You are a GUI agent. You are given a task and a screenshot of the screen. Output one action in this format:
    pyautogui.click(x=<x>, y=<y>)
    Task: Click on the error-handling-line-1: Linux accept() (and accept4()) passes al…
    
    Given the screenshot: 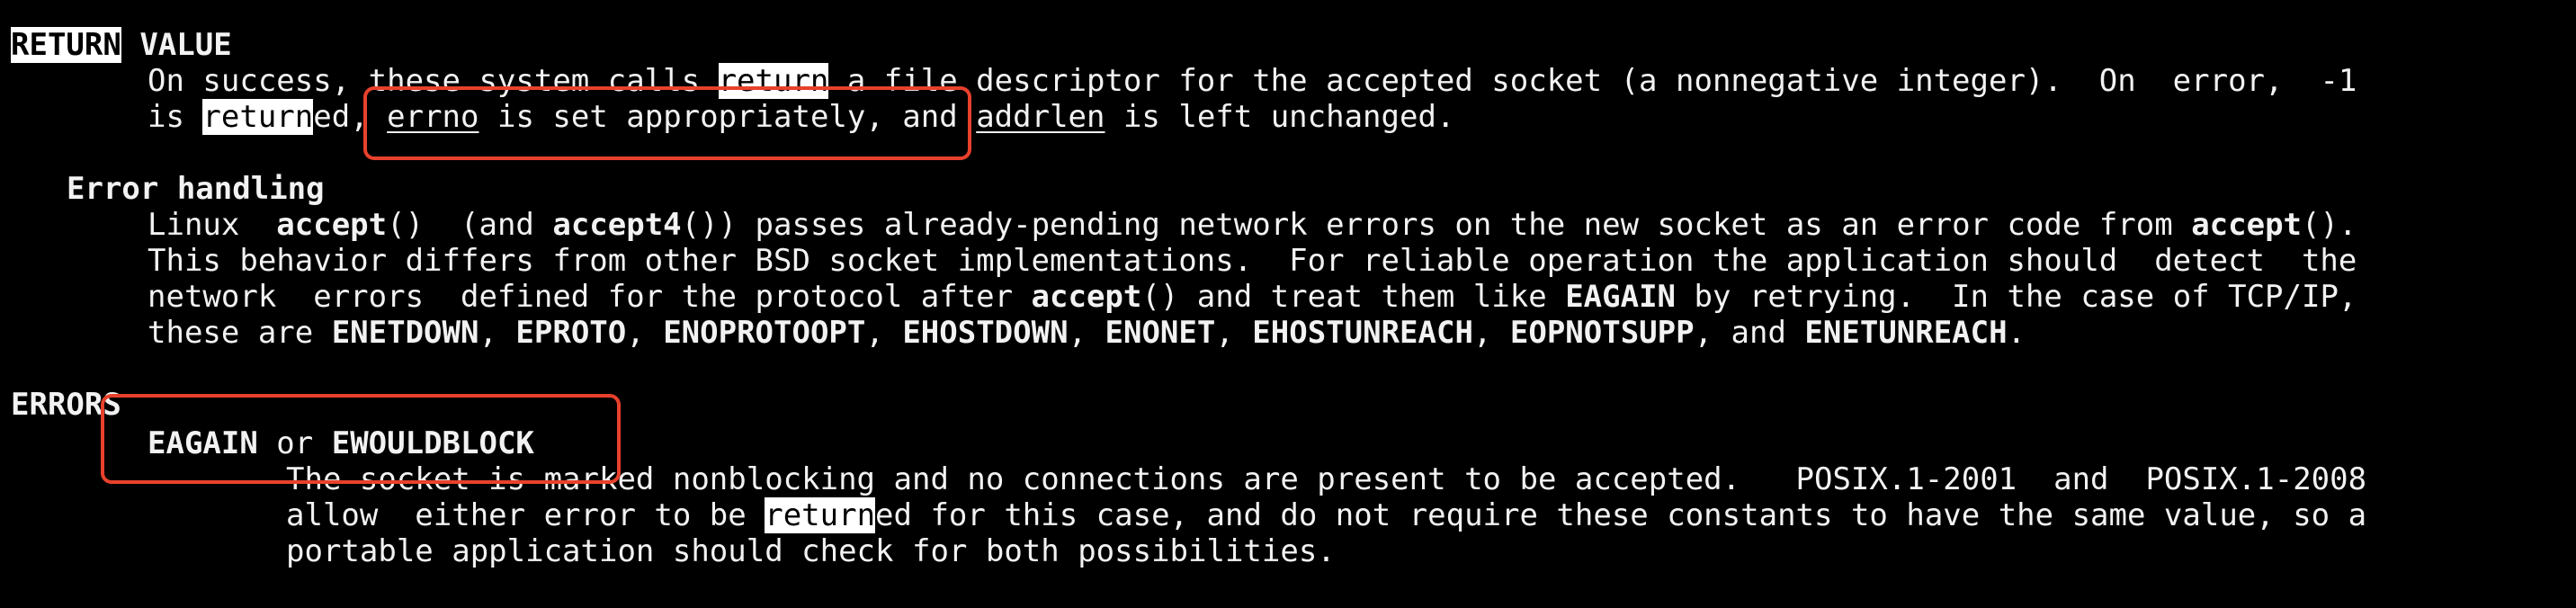 What is the action you would take?
    pyautogui.click(x=1252, y=225)
    